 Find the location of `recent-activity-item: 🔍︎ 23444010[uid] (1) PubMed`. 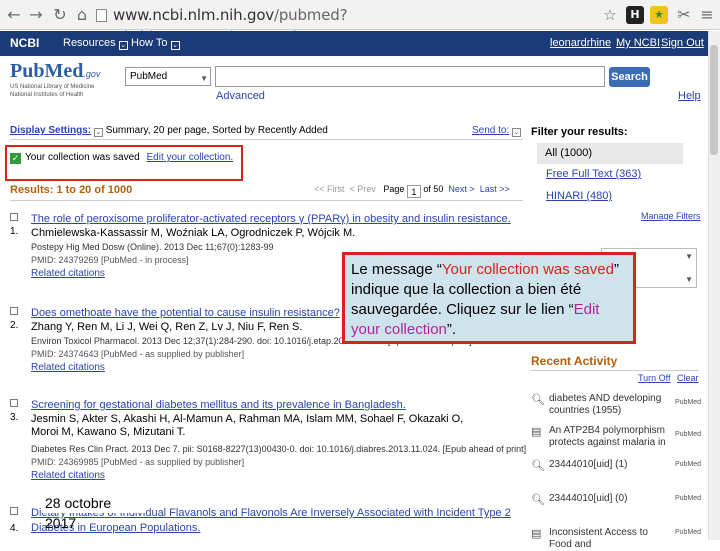

recent-activity-item: 🔍︎ 23444010[uid] (1) PubMed is located at coordinates (616, 467).